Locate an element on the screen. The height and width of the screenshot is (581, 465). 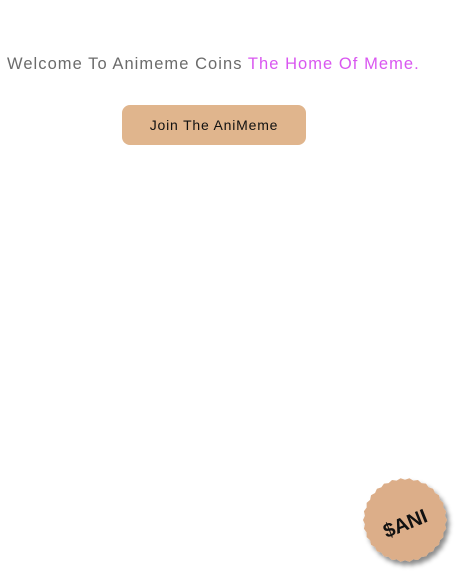
join-animeme-button: Join The AniMeme is located at coordinates (214, 125).